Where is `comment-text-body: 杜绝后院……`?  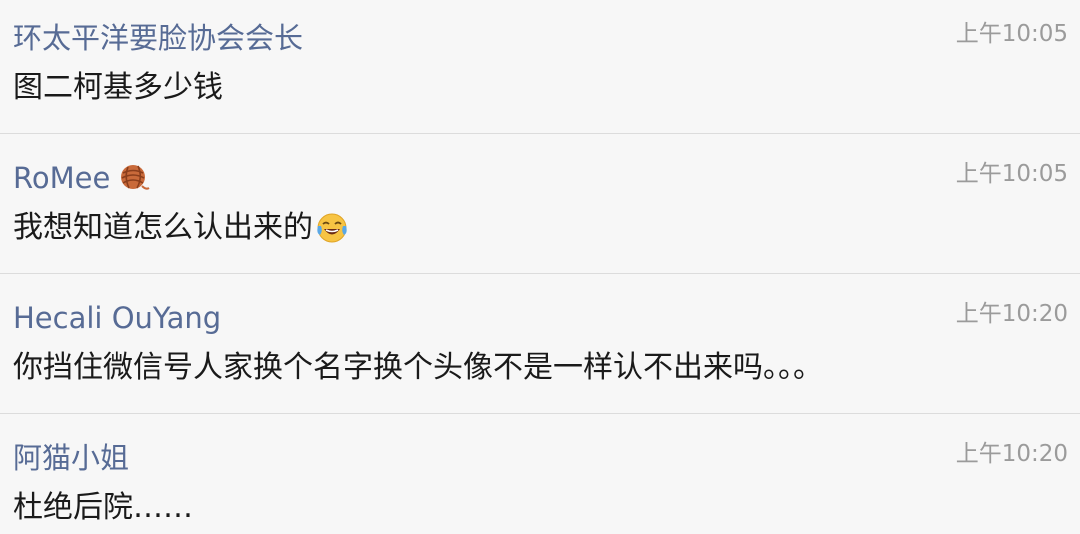
comment-text-body: 杜绝后院…… is located at coordinates (103, 507).